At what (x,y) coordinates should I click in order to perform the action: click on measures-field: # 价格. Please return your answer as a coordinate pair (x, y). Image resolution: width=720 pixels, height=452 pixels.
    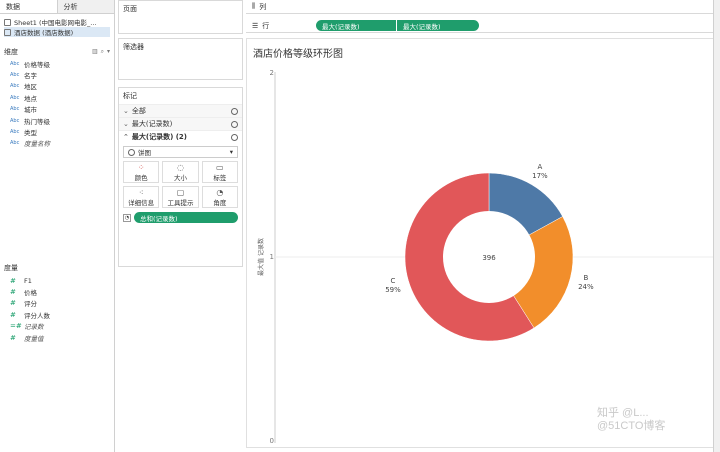
    Looking at the image, I should click on (57, 291).